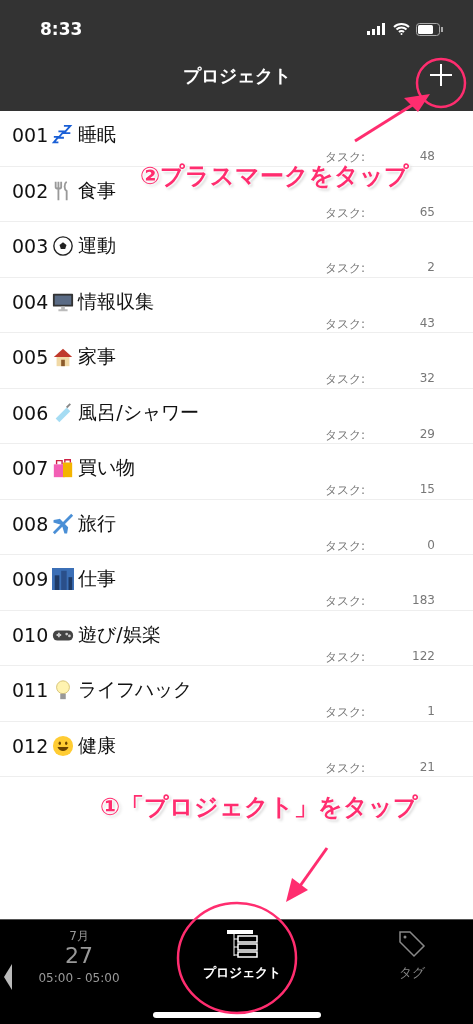 The height and width of the screenshot is (1024, 473). I want to click on airplane-icon, so click(63, 523).